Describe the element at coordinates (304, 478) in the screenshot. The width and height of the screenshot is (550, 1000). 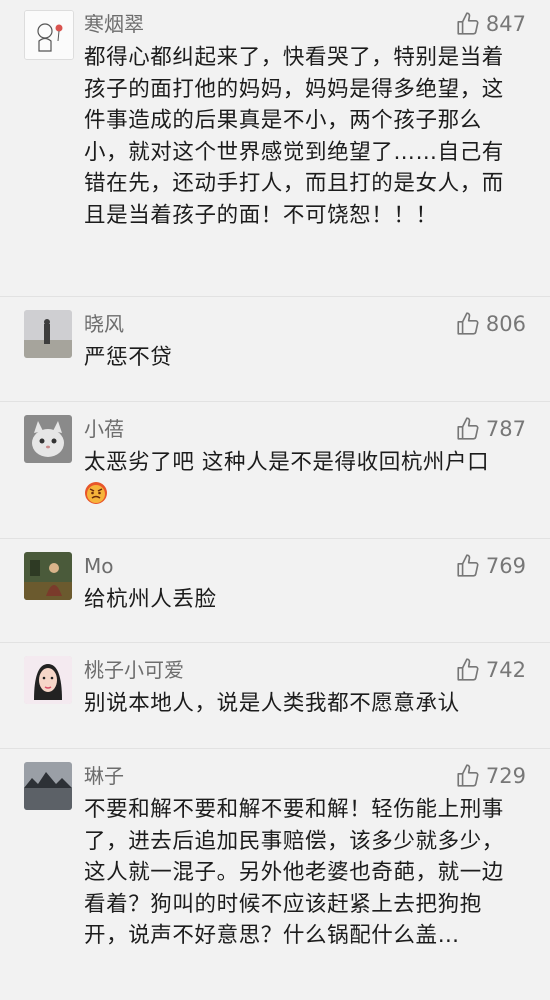
I see `comment-text: 太恶劣了吧 这种人是不是得收回杭州户口` at that location.